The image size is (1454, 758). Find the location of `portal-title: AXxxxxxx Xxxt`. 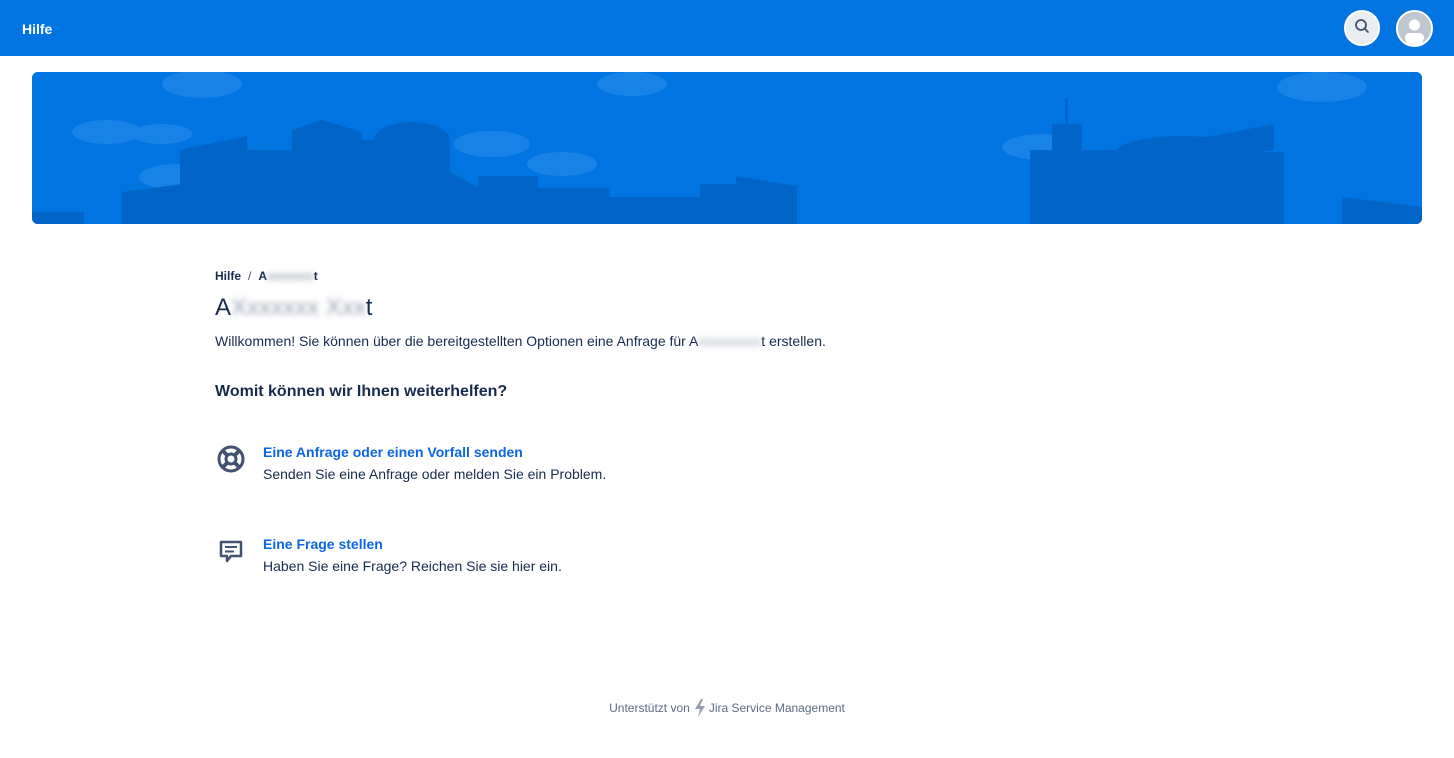

portal-title: AXxxxxxx Xxxt is located at coordinates (293, 308).